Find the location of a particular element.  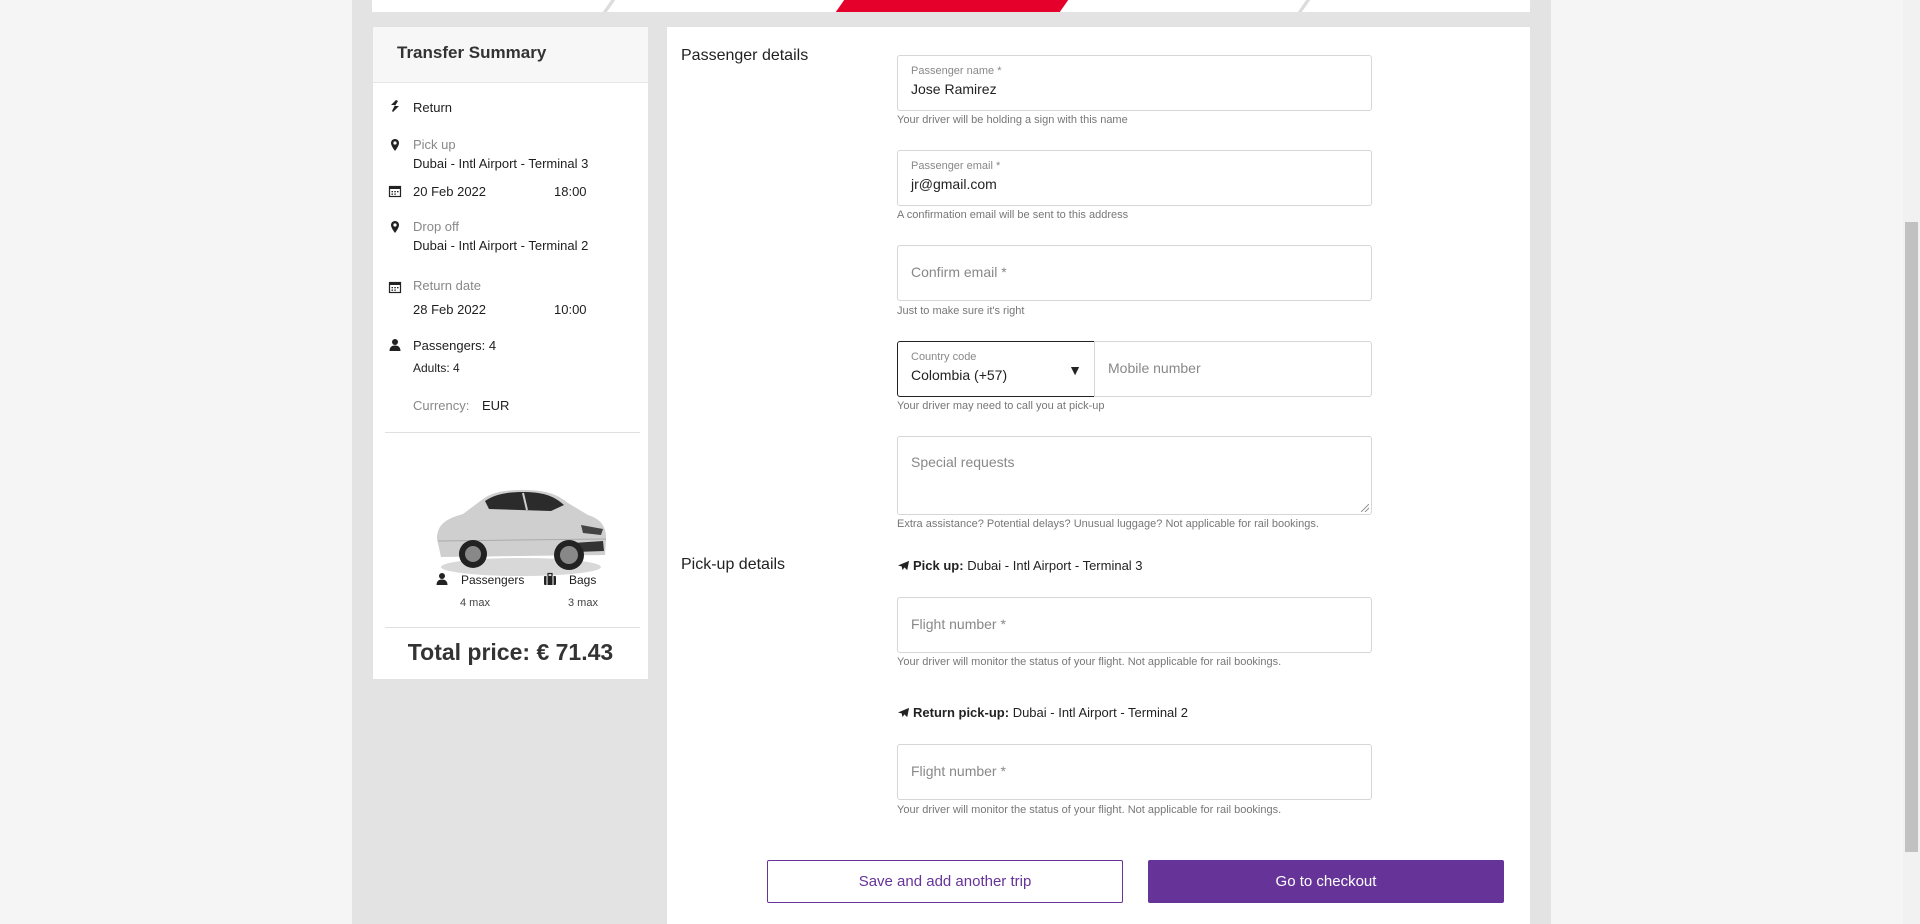

pickup-info-value: Dubai - Intl Airport - Terminal 3 is located at coordinates (1055, 565).